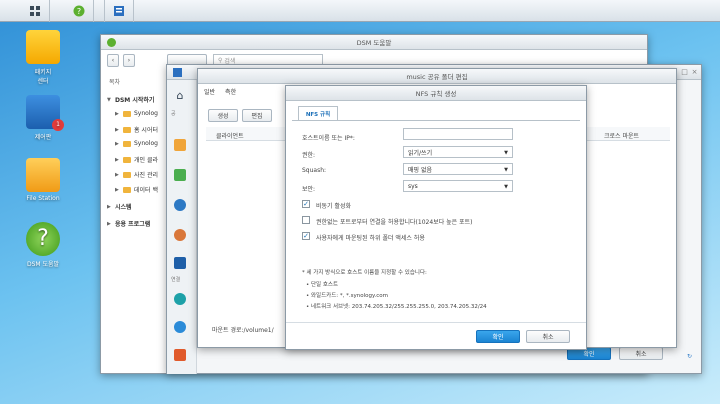 Image resolution: width=720 pixels, height=404 pixels. I want to click on package-center-icon, so click(43, 47).